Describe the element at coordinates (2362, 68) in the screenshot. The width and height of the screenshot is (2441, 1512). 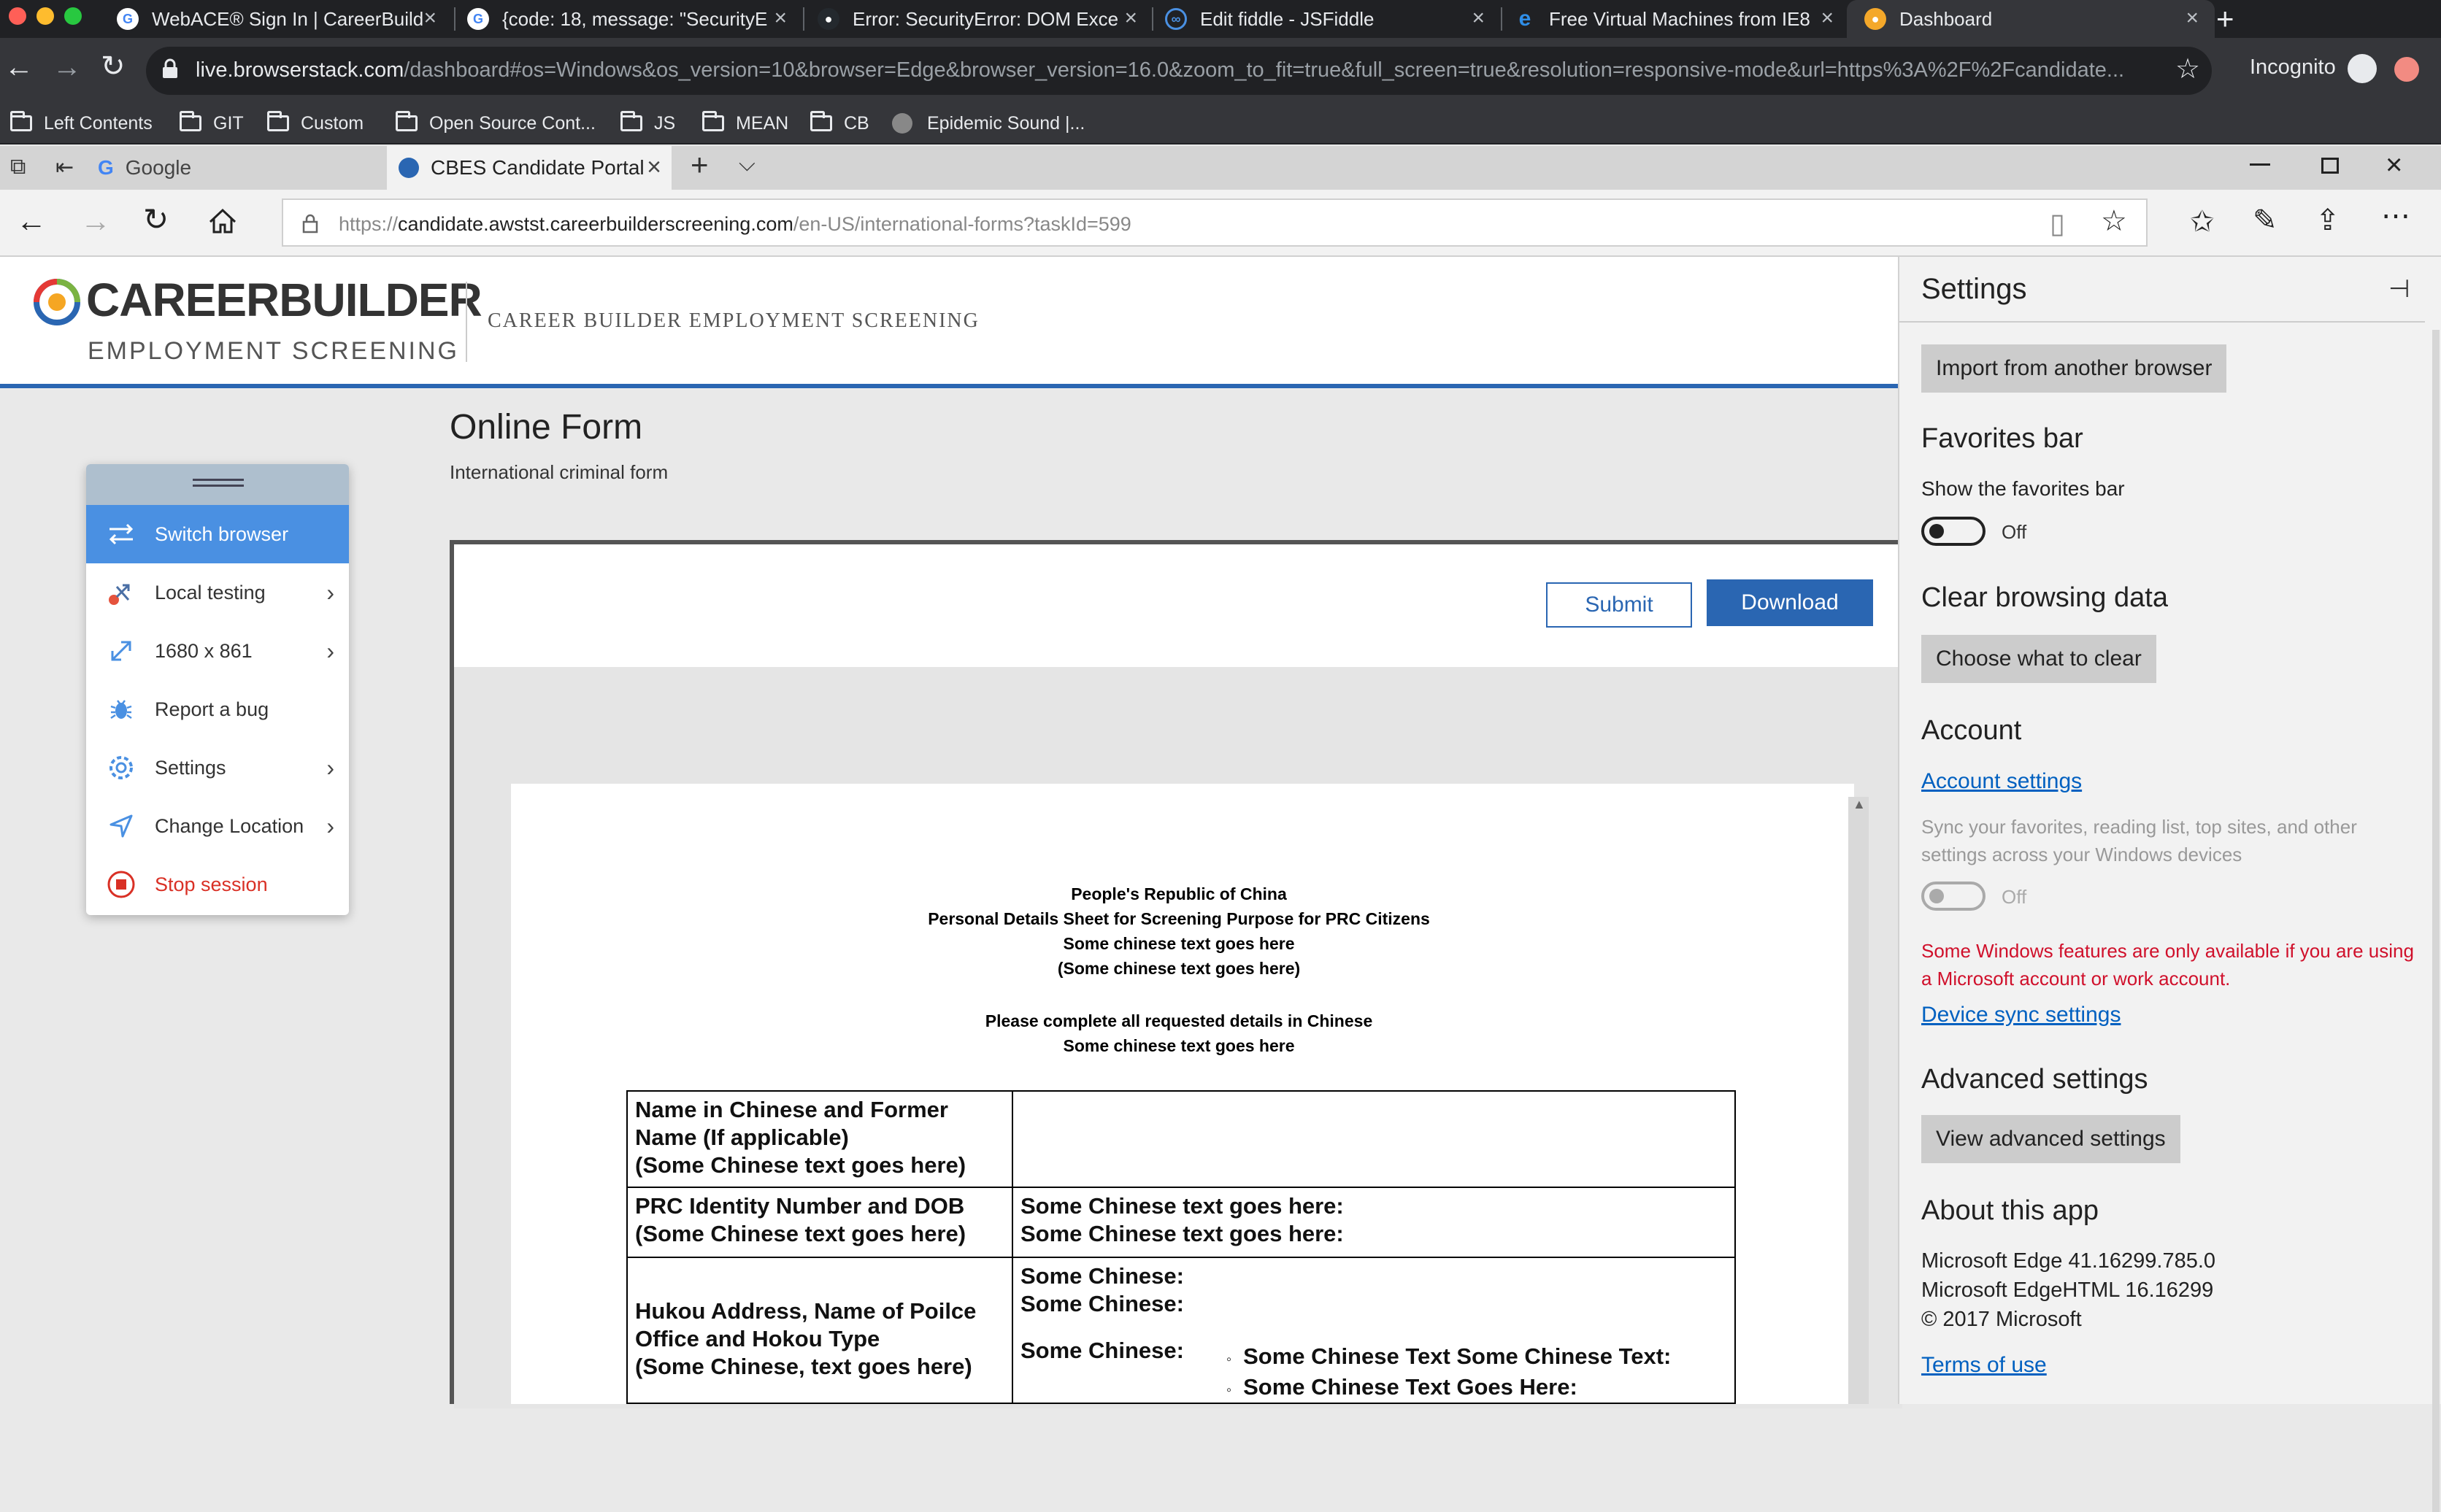
I see `incognito-icon` at that location.